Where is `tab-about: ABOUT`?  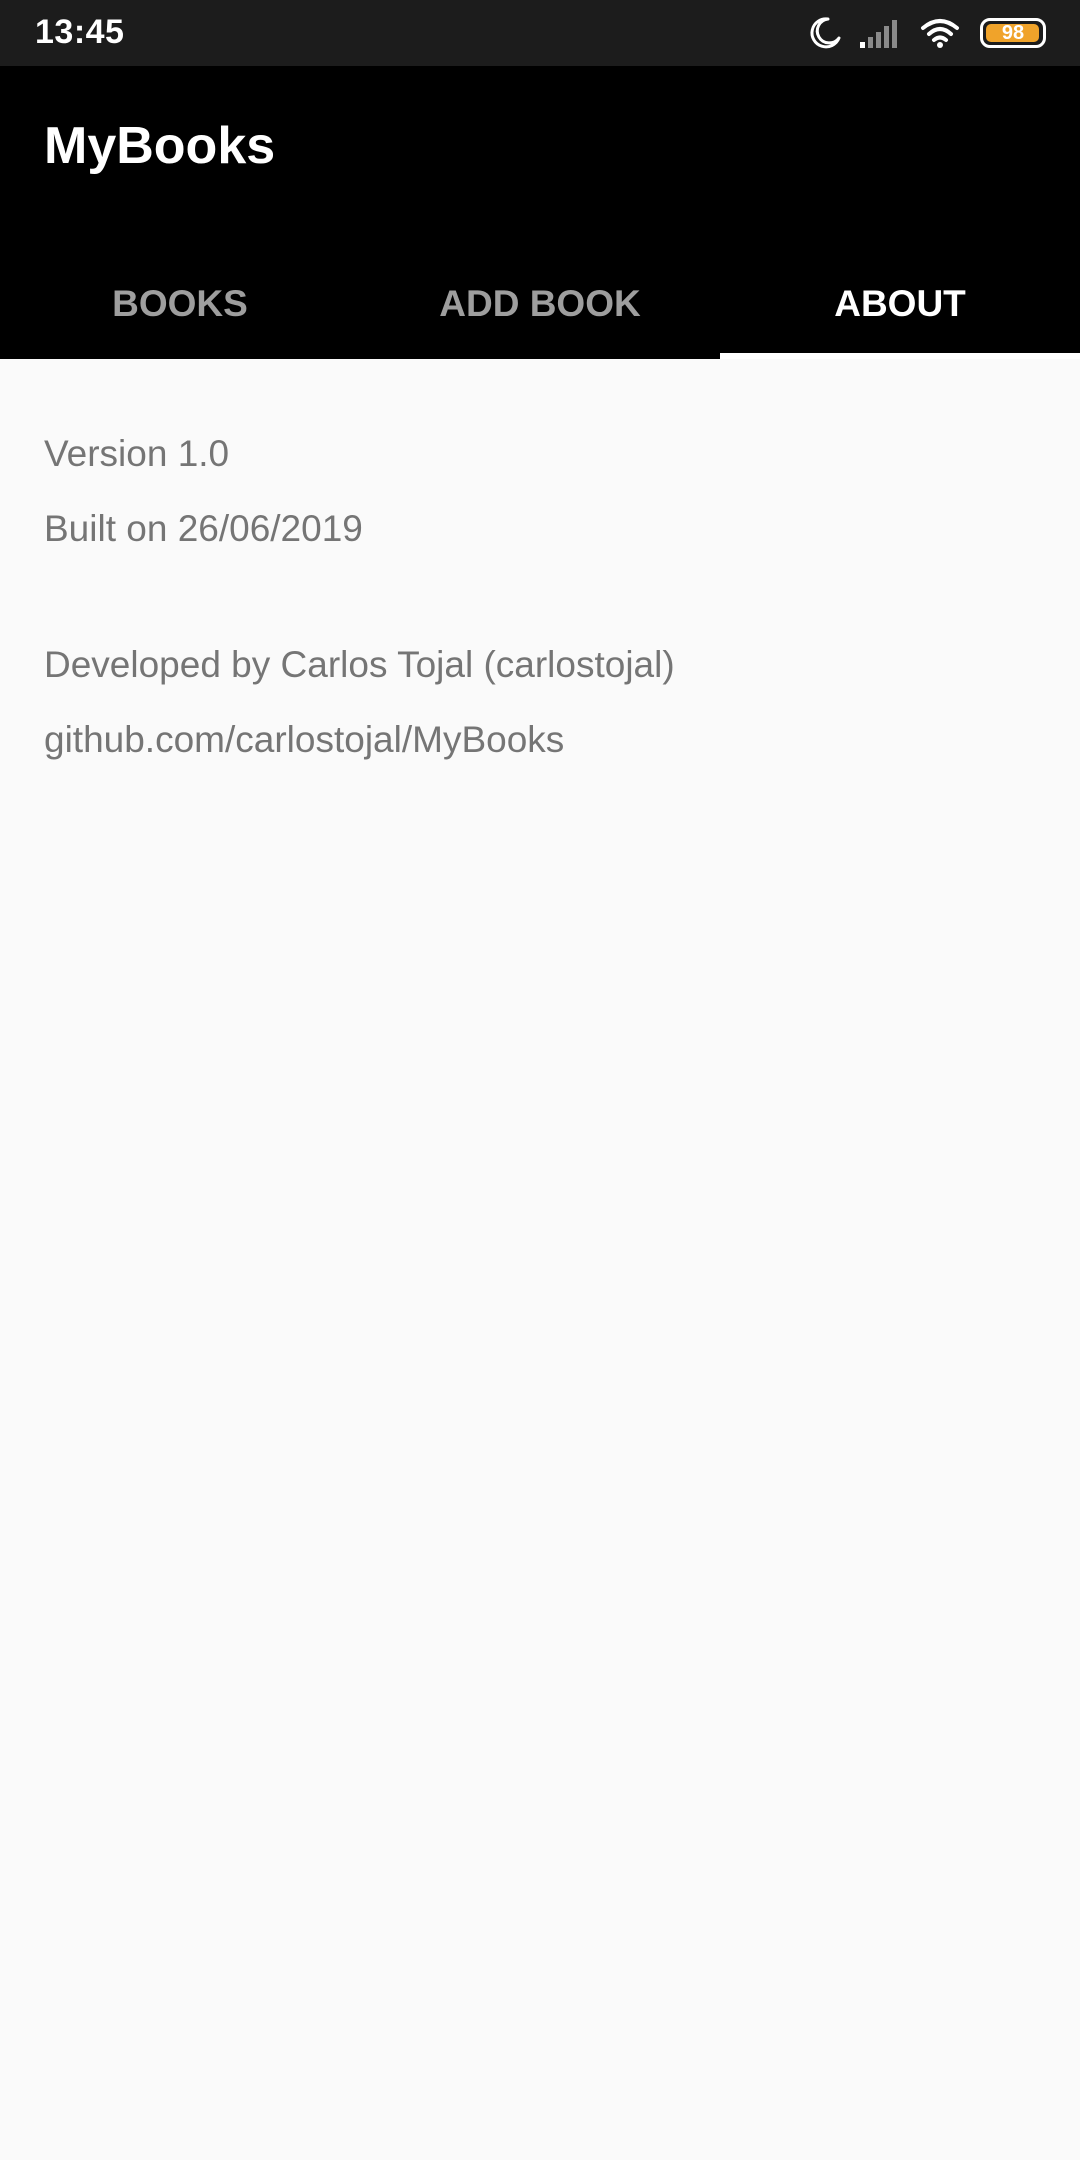 tab-about: ABOUT is located at coordinates (900, 318).